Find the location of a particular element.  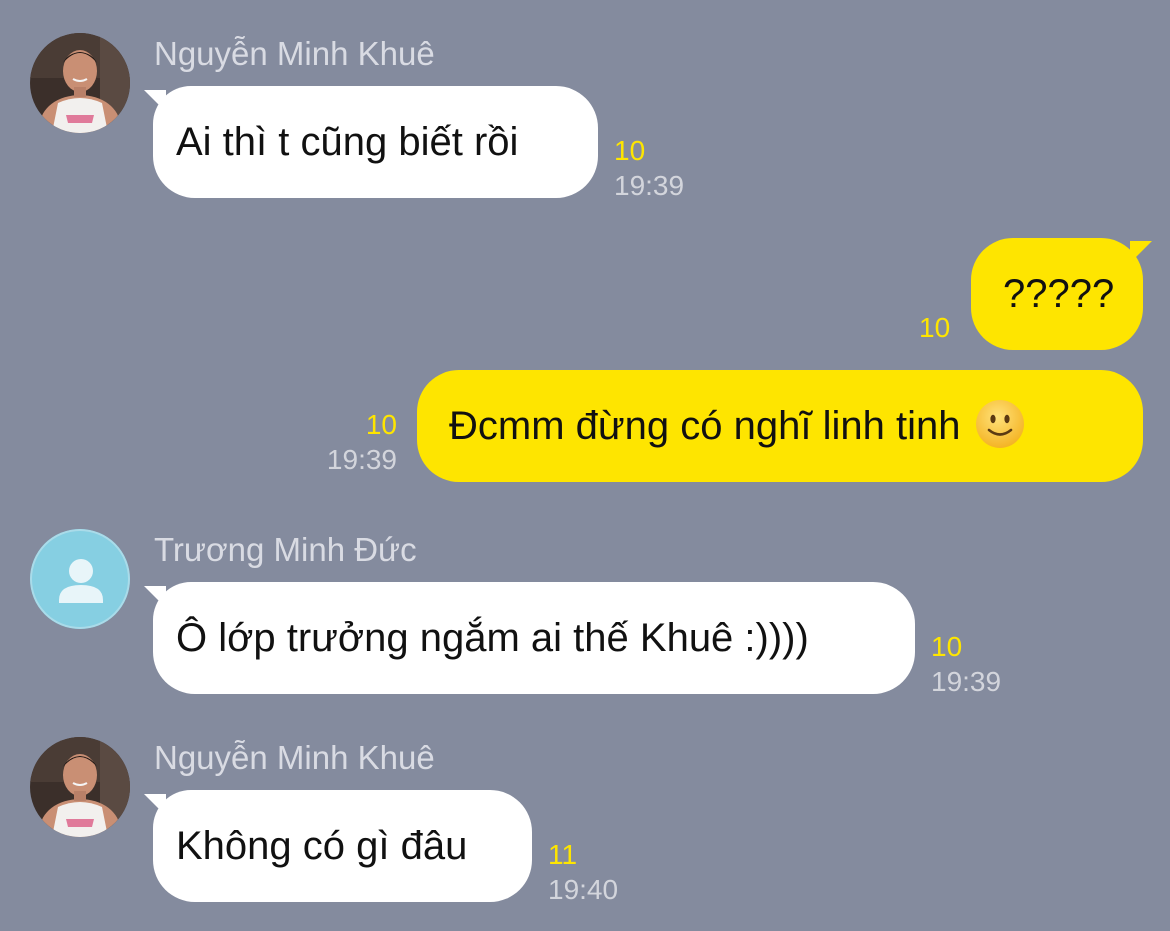

message-bubble: Ô lớp trưởng ngắm ai thế Khuê :)))) is located at coordinates (534, 638).